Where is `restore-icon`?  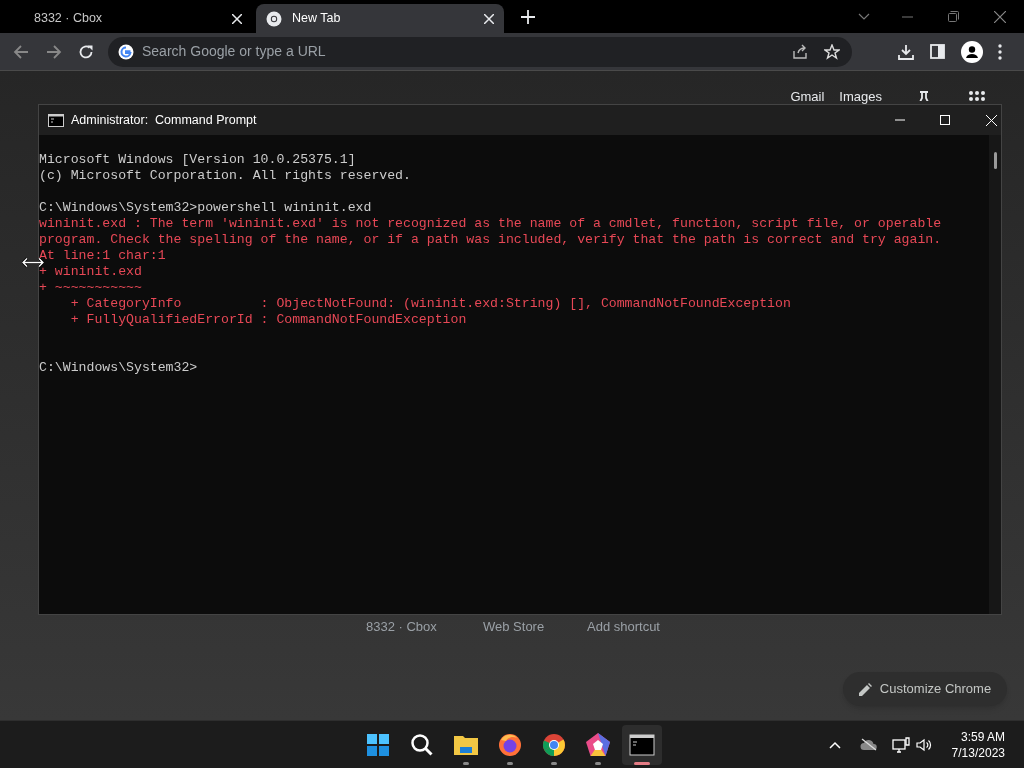
restore-icon is located at coordinates (953, 16).